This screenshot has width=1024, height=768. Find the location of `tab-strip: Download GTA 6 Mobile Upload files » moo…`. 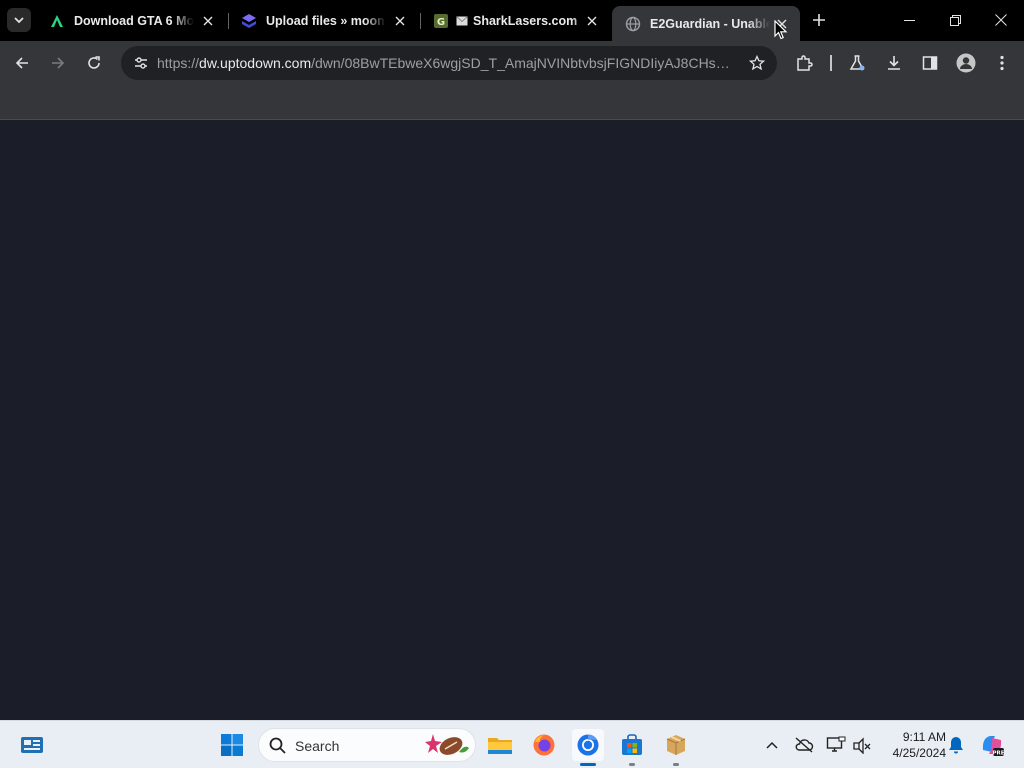

tab-strip: Download GTA 6 Mobile Upload files » moo… is located at coordinates (512, 20).